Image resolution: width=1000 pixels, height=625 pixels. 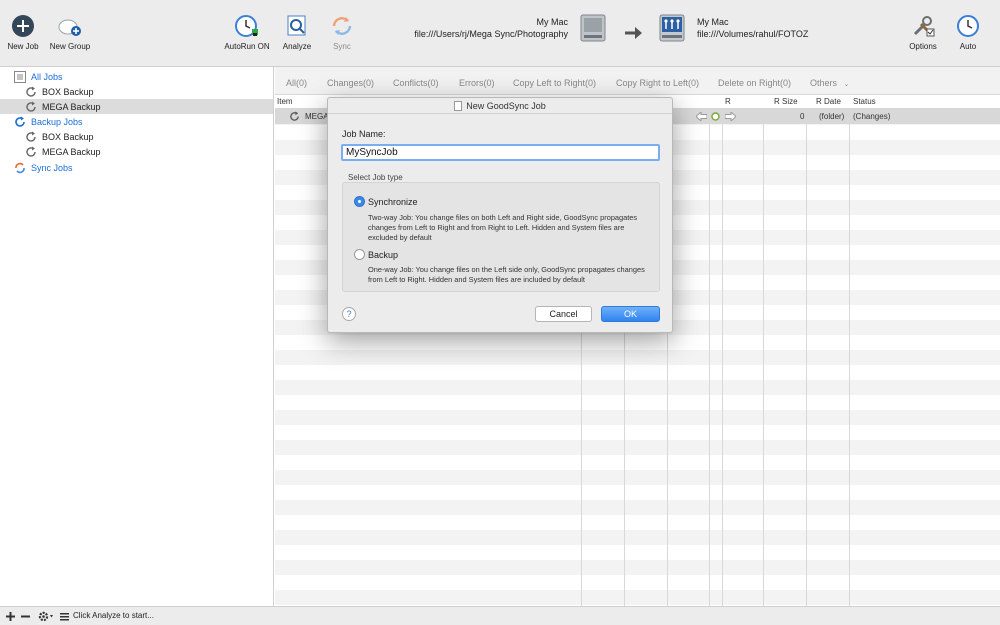 I want to click on sync-label: Sync, so click(x=342, y=46).